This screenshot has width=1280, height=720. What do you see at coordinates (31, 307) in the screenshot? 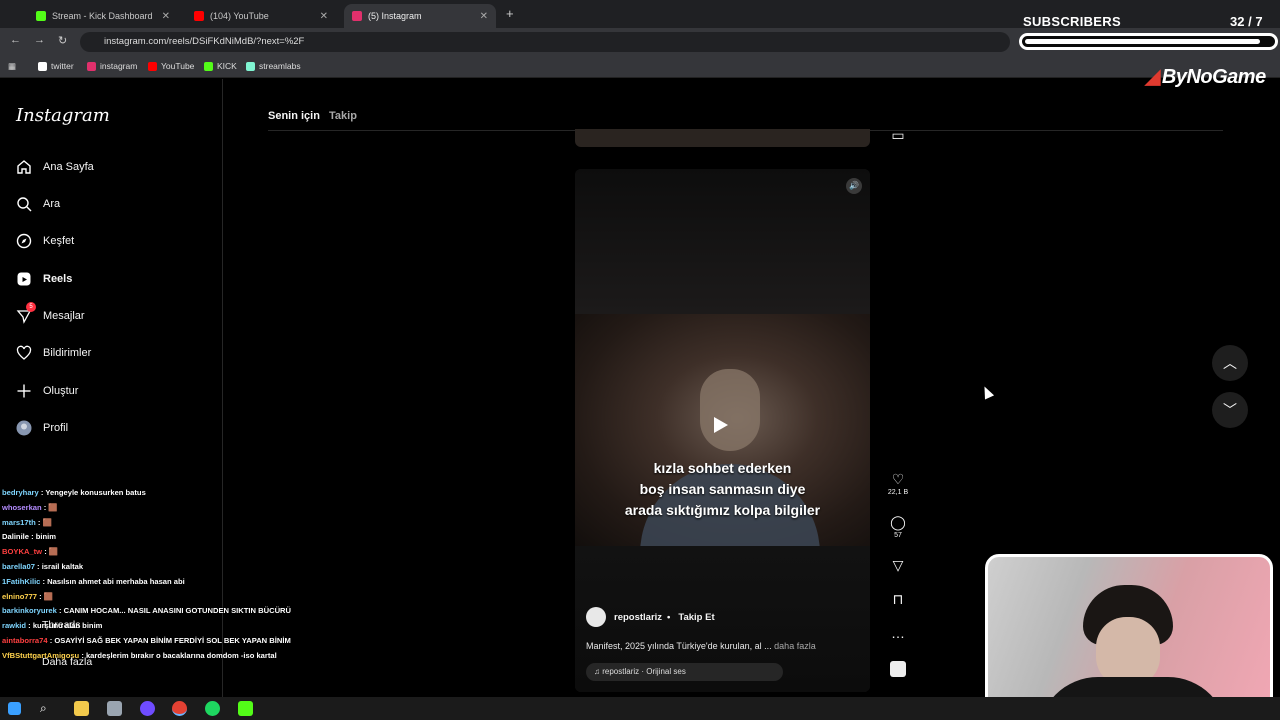
I see `notification-badge: 5` at bounding box center [31, 307].